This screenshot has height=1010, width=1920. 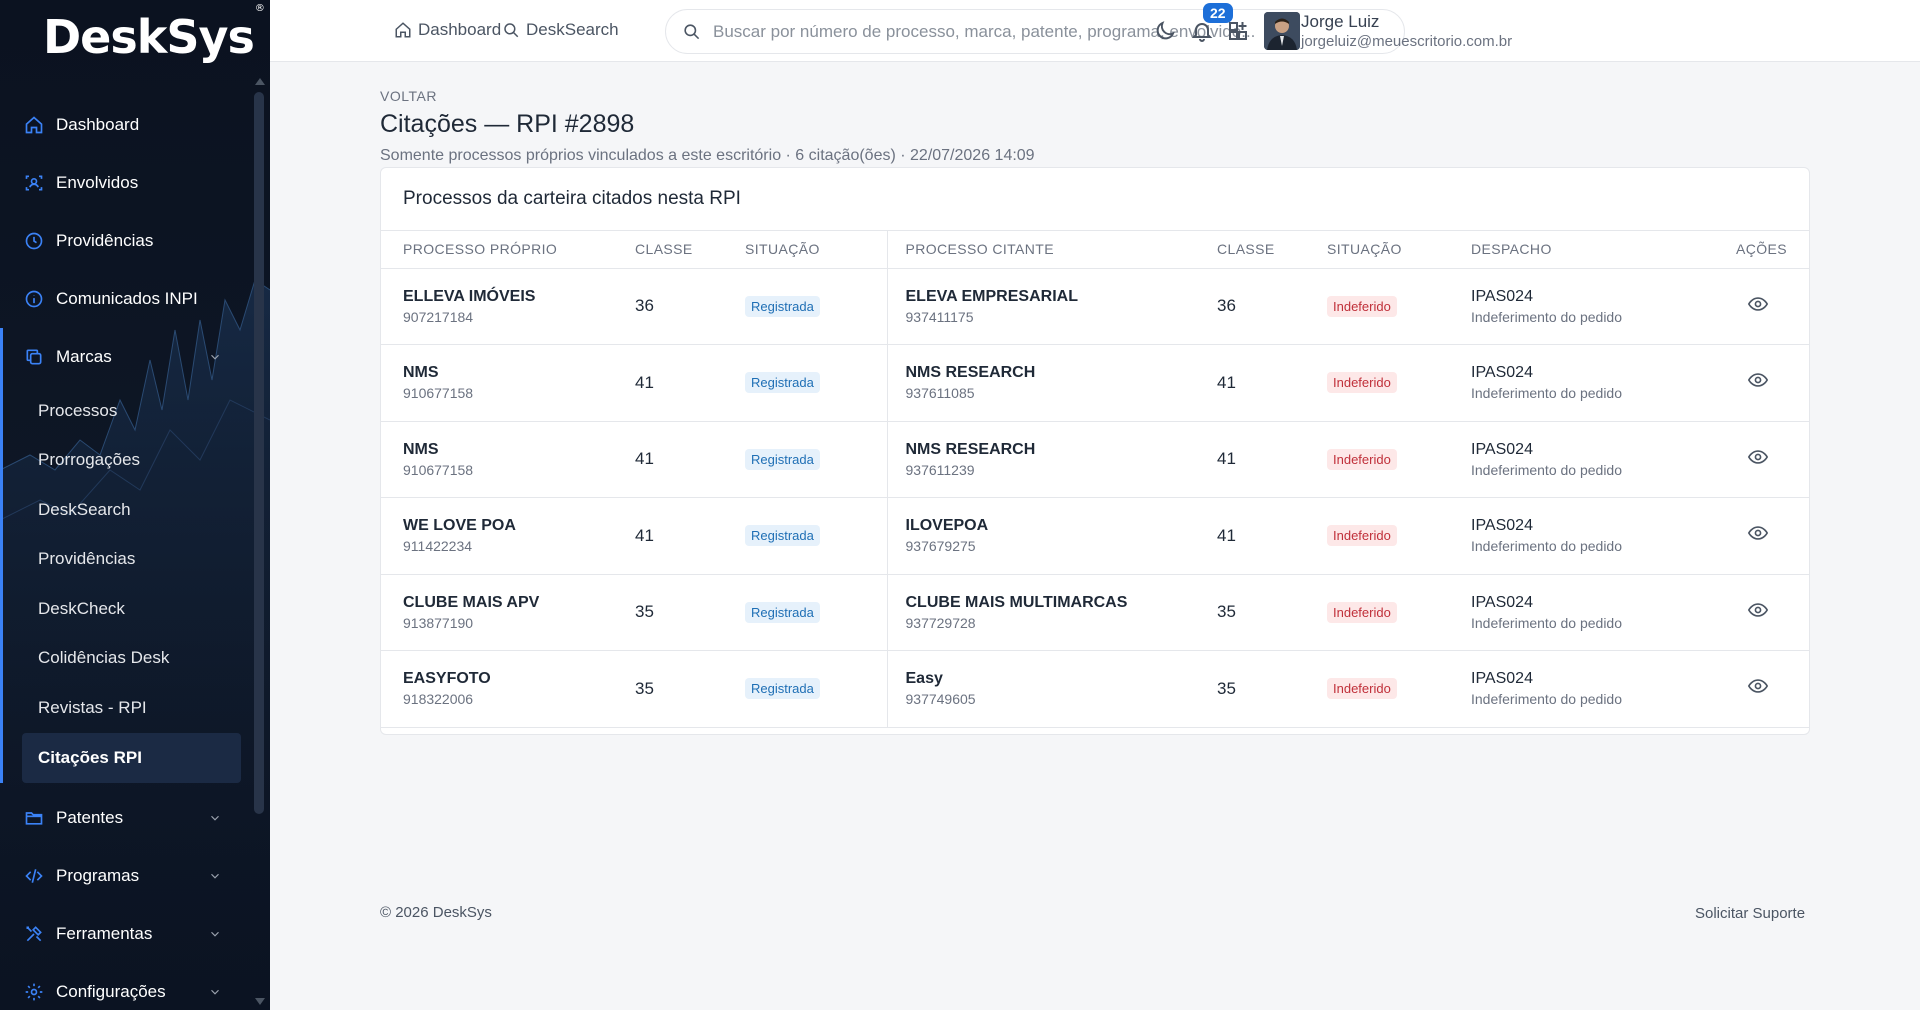 I want to click on sidebar-item-comunicados: Comunicados INPI, so click(x=128, y=299).